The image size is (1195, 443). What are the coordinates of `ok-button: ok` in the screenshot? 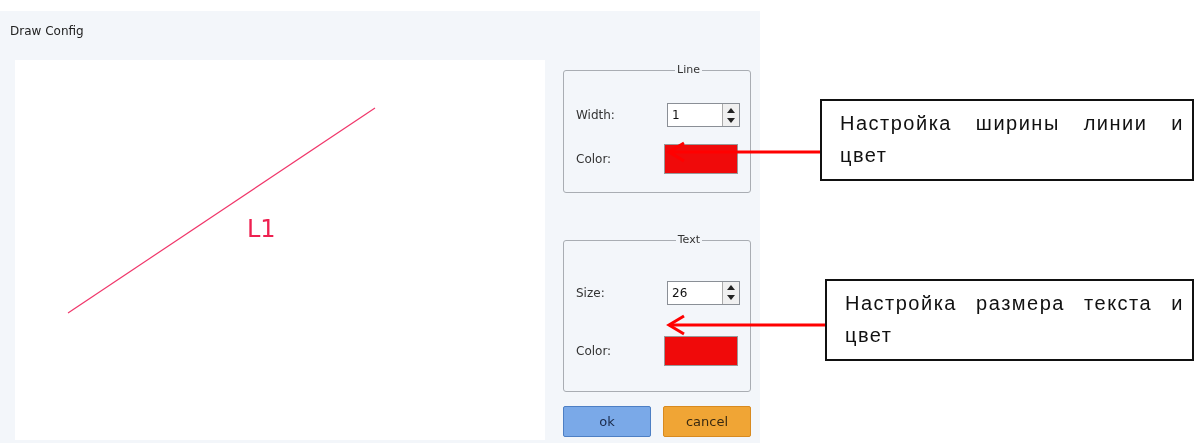 It's located at (607, 421).